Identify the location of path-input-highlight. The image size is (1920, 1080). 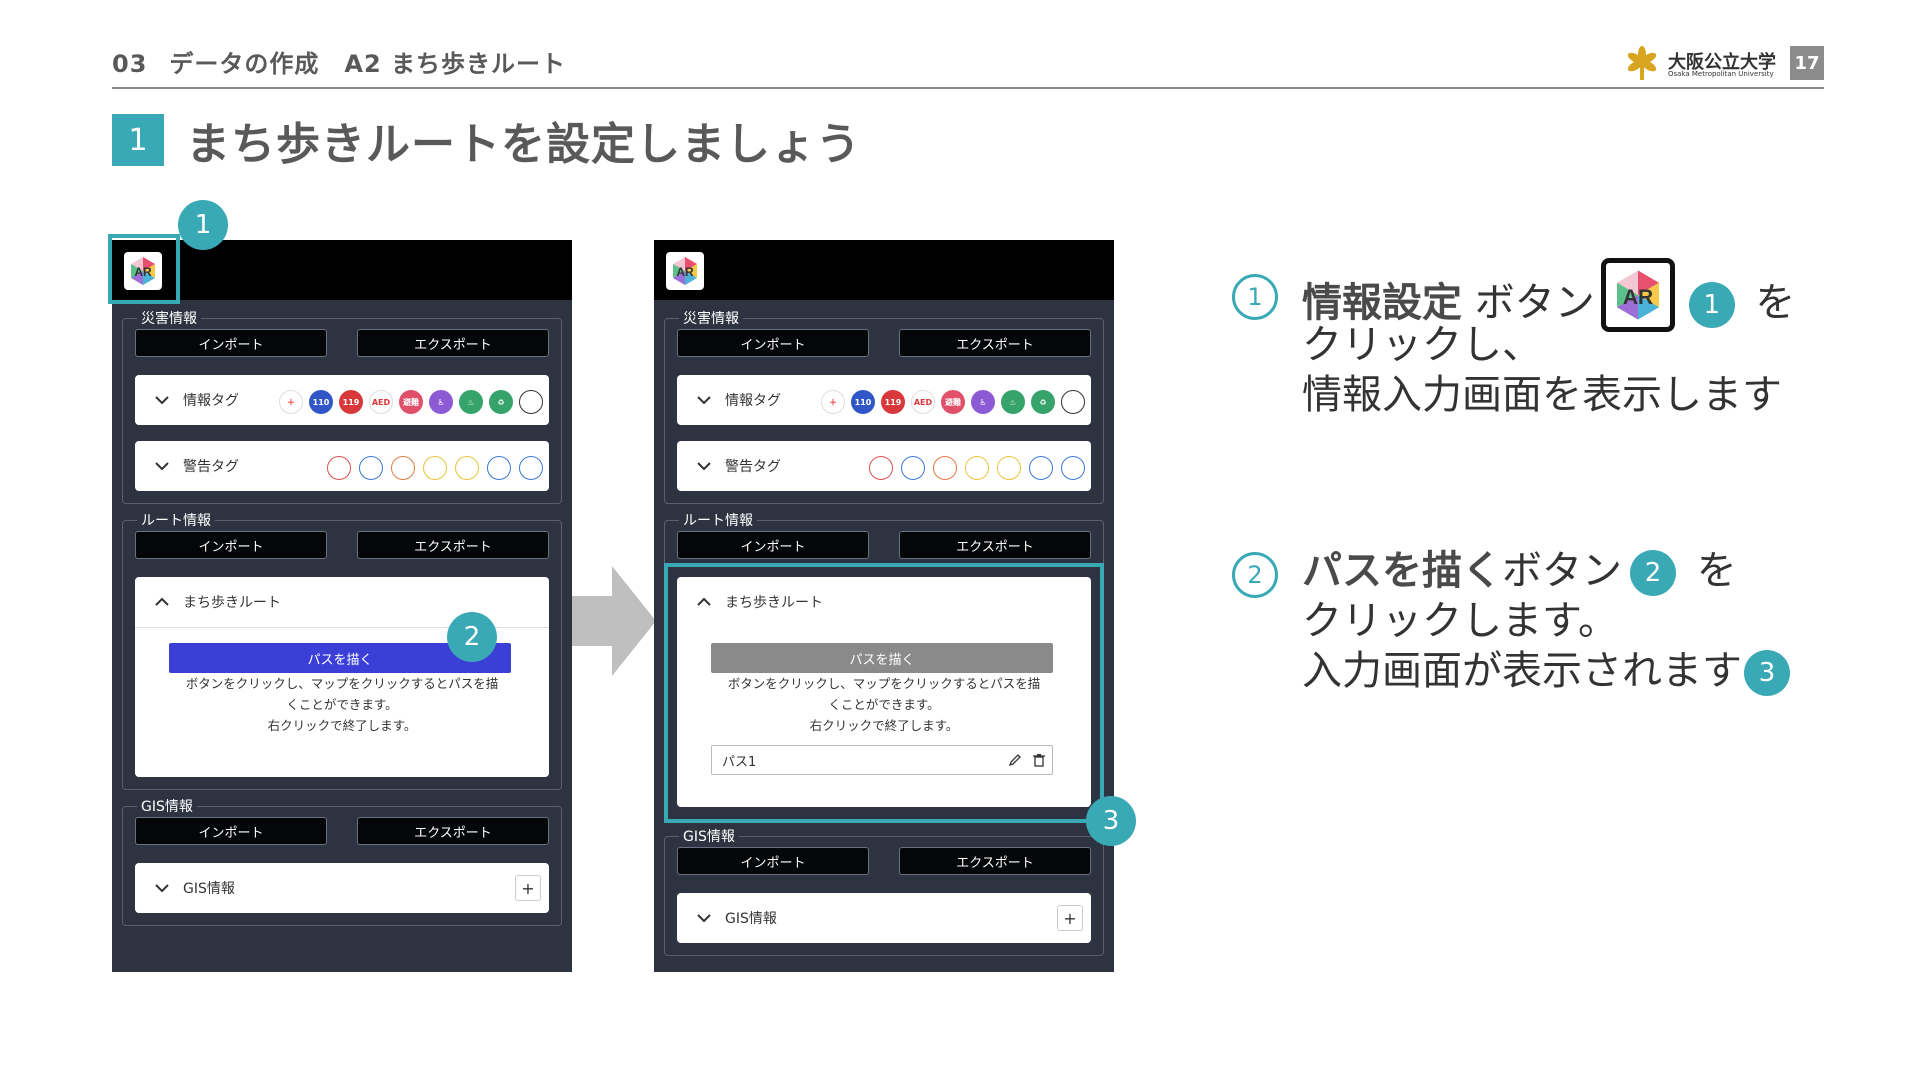
(884, 693).